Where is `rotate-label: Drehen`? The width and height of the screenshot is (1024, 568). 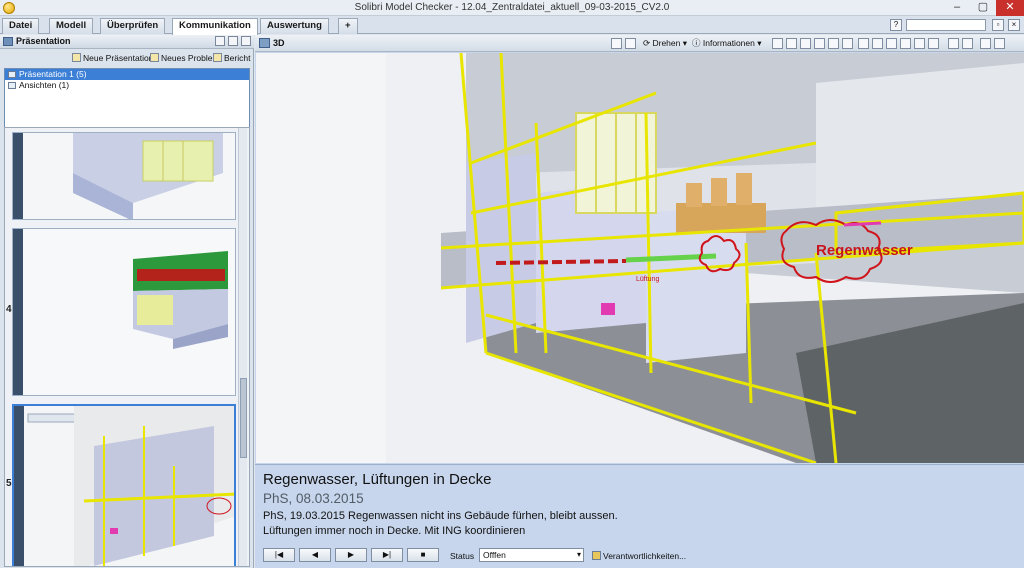
rotate-label: Drehen is located at coordinates (666, 43).